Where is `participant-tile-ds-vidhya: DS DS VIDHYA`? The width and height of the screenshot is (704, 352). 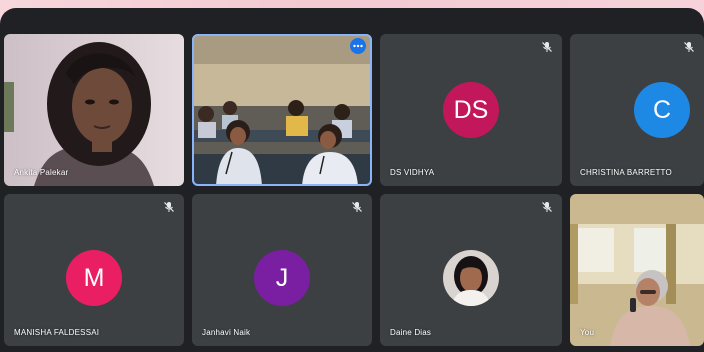 participant-tile-ds-vidhya: DS DS VIDHYA is located at coordinates (471, 110).